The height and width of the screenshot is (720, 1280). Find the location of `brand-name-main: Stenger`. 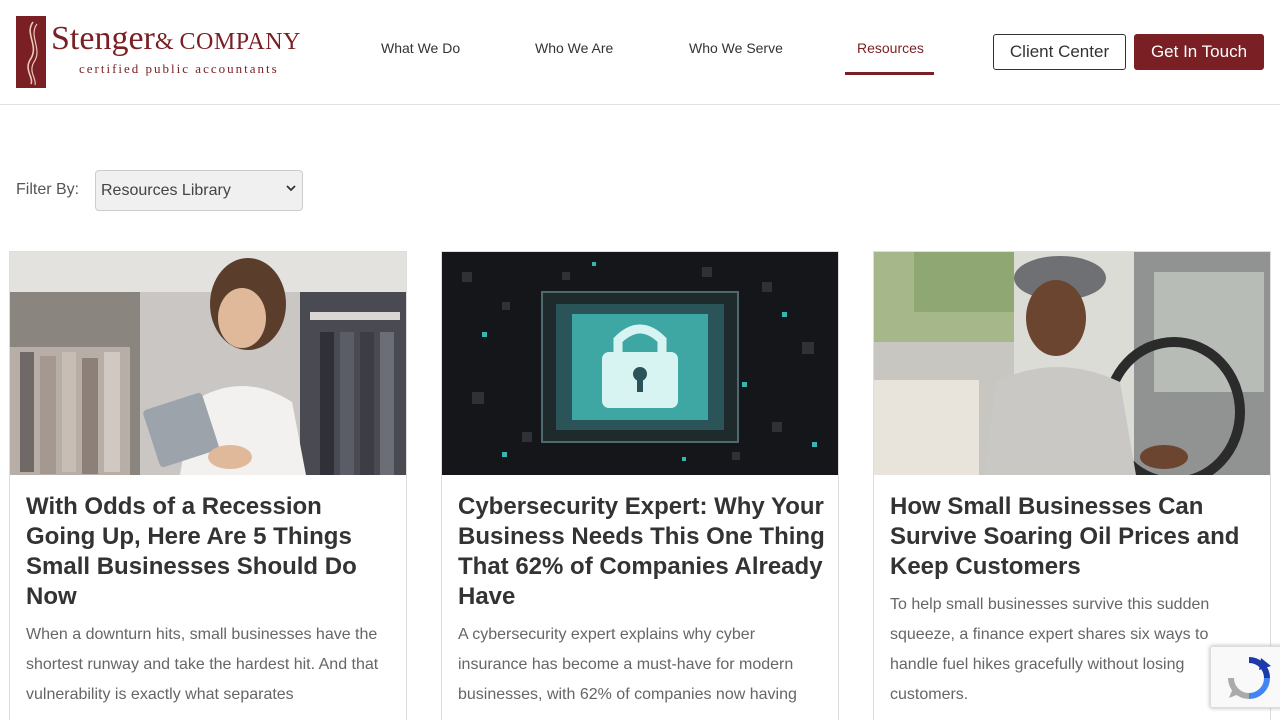

brand-name-main: Stenger is located at coordinates (103, 38).